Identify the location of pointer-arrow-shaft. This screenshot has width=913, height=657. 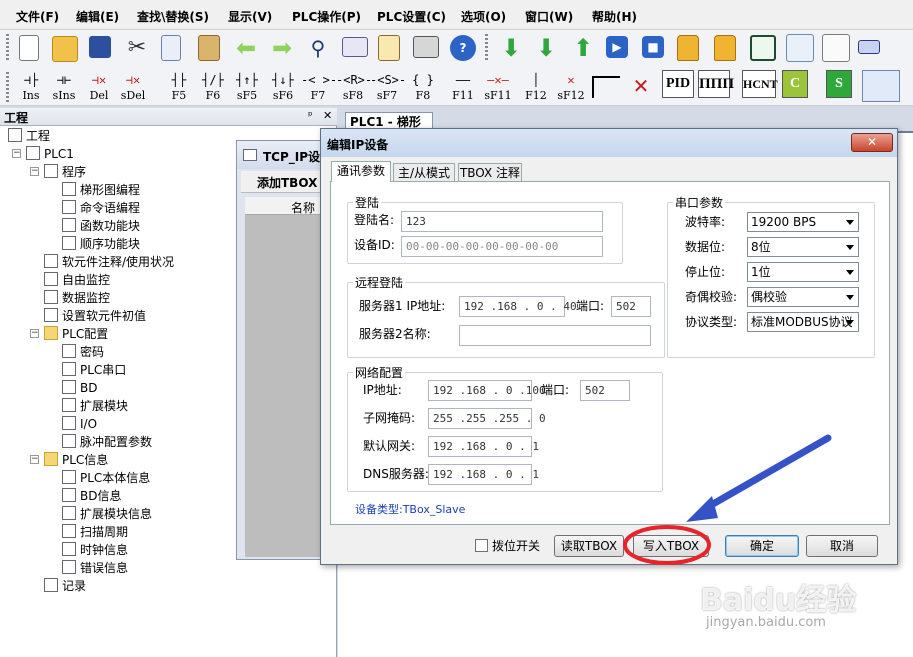
(767, 473).